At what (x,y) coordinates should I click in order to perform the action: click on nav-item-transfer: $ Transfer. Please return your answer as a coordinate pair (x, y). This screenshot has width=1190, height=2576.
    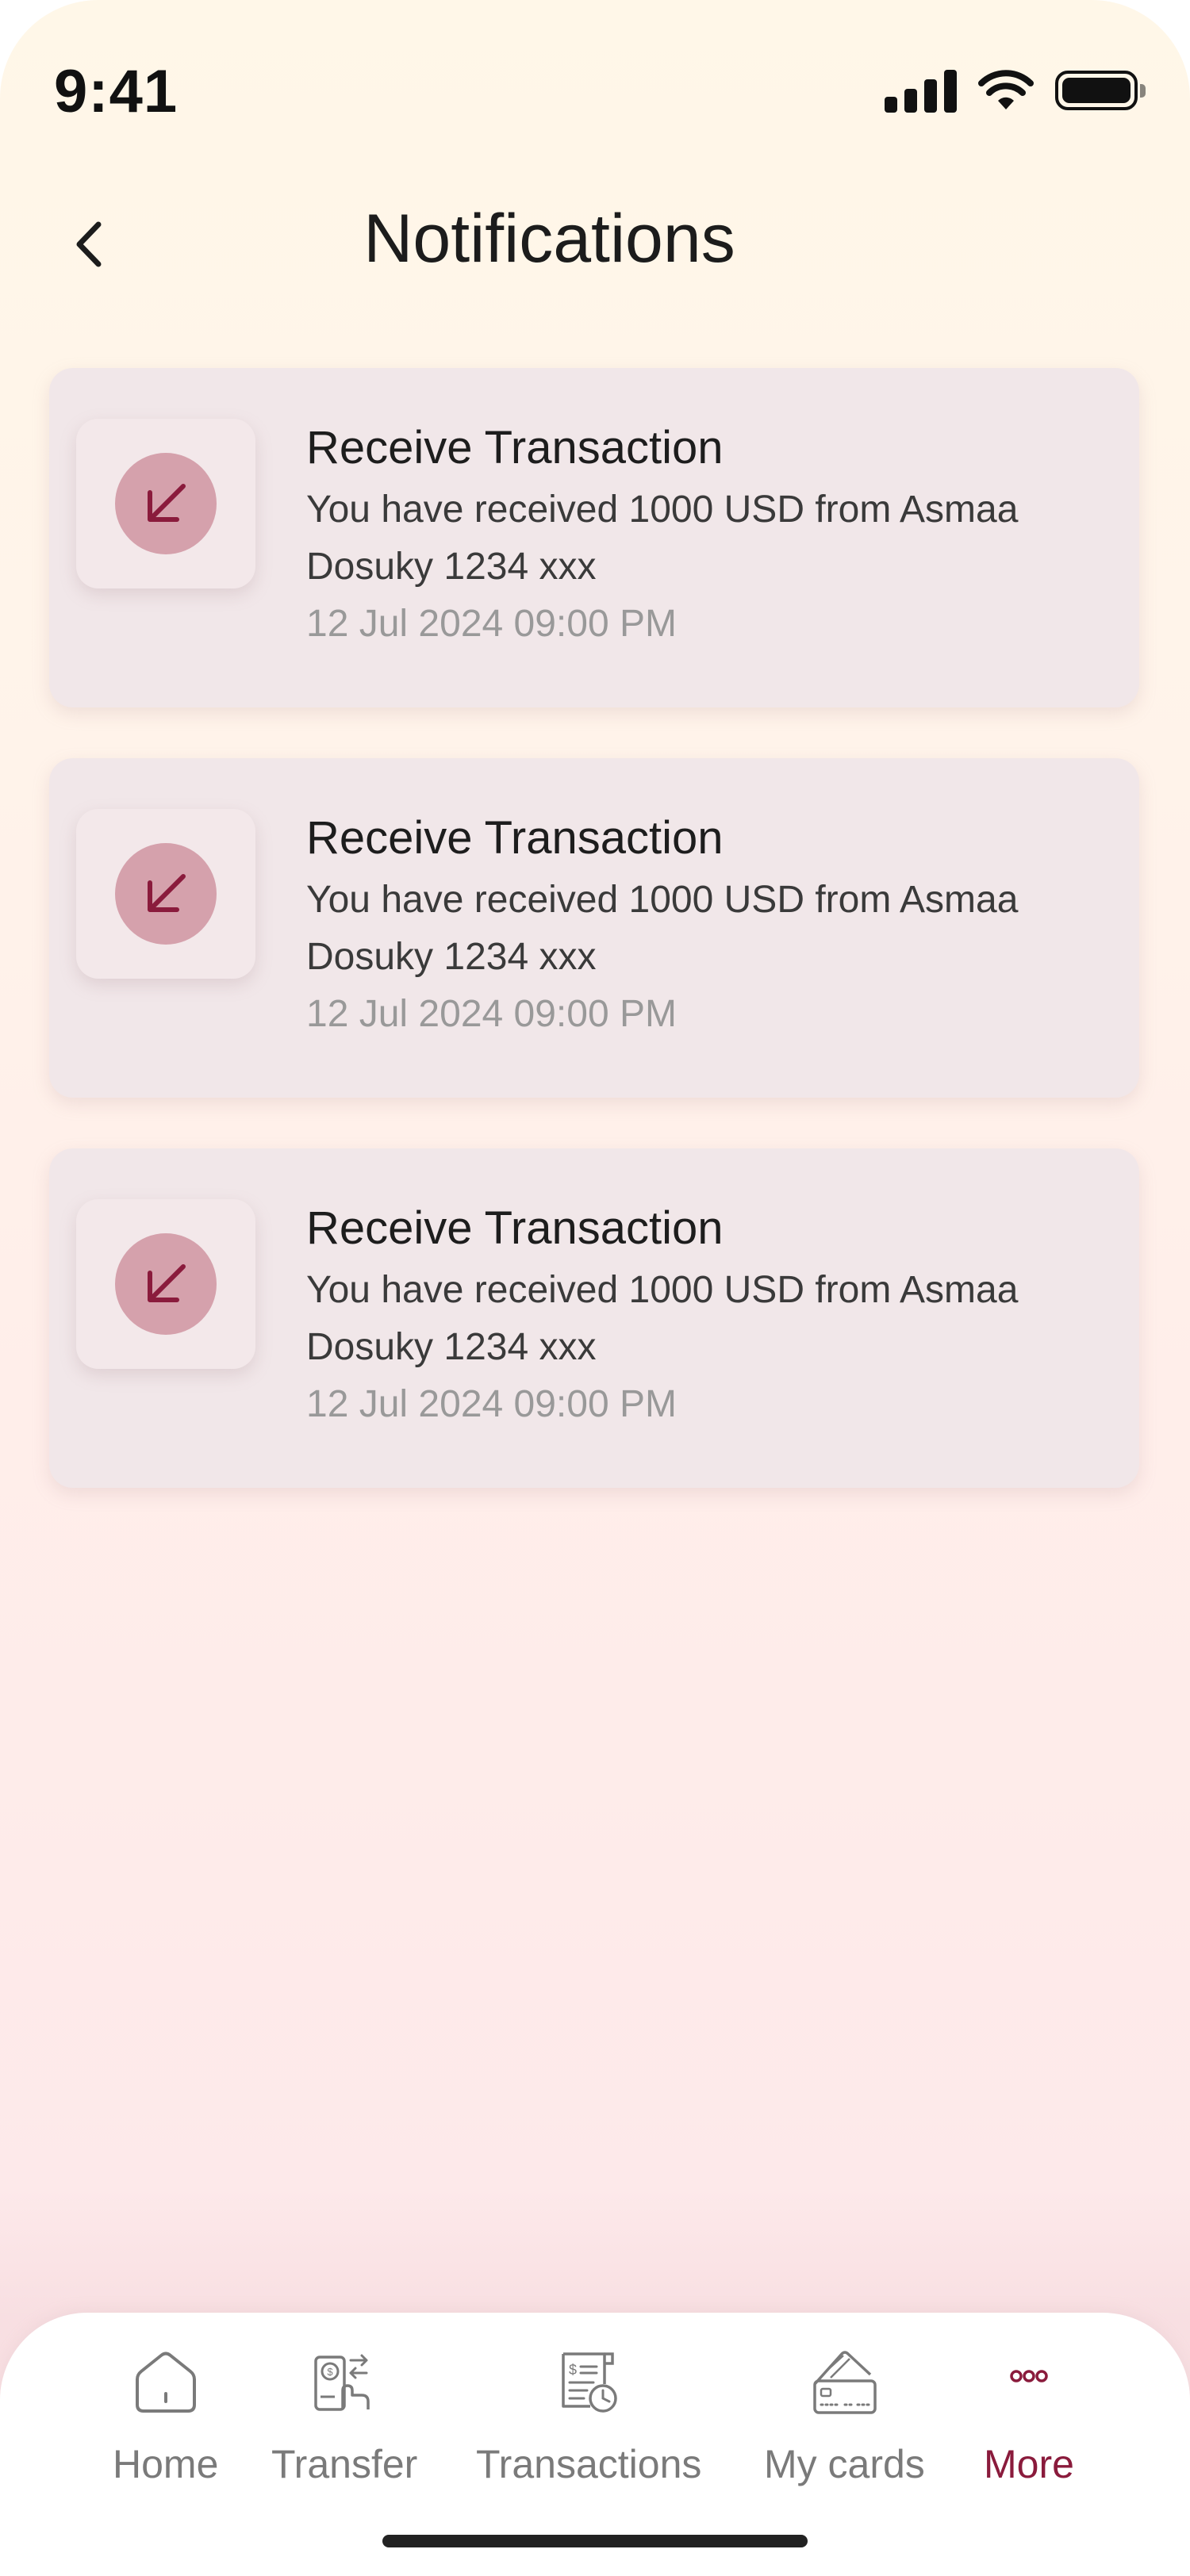
    Looking at the image, I should click on (344, 2415).